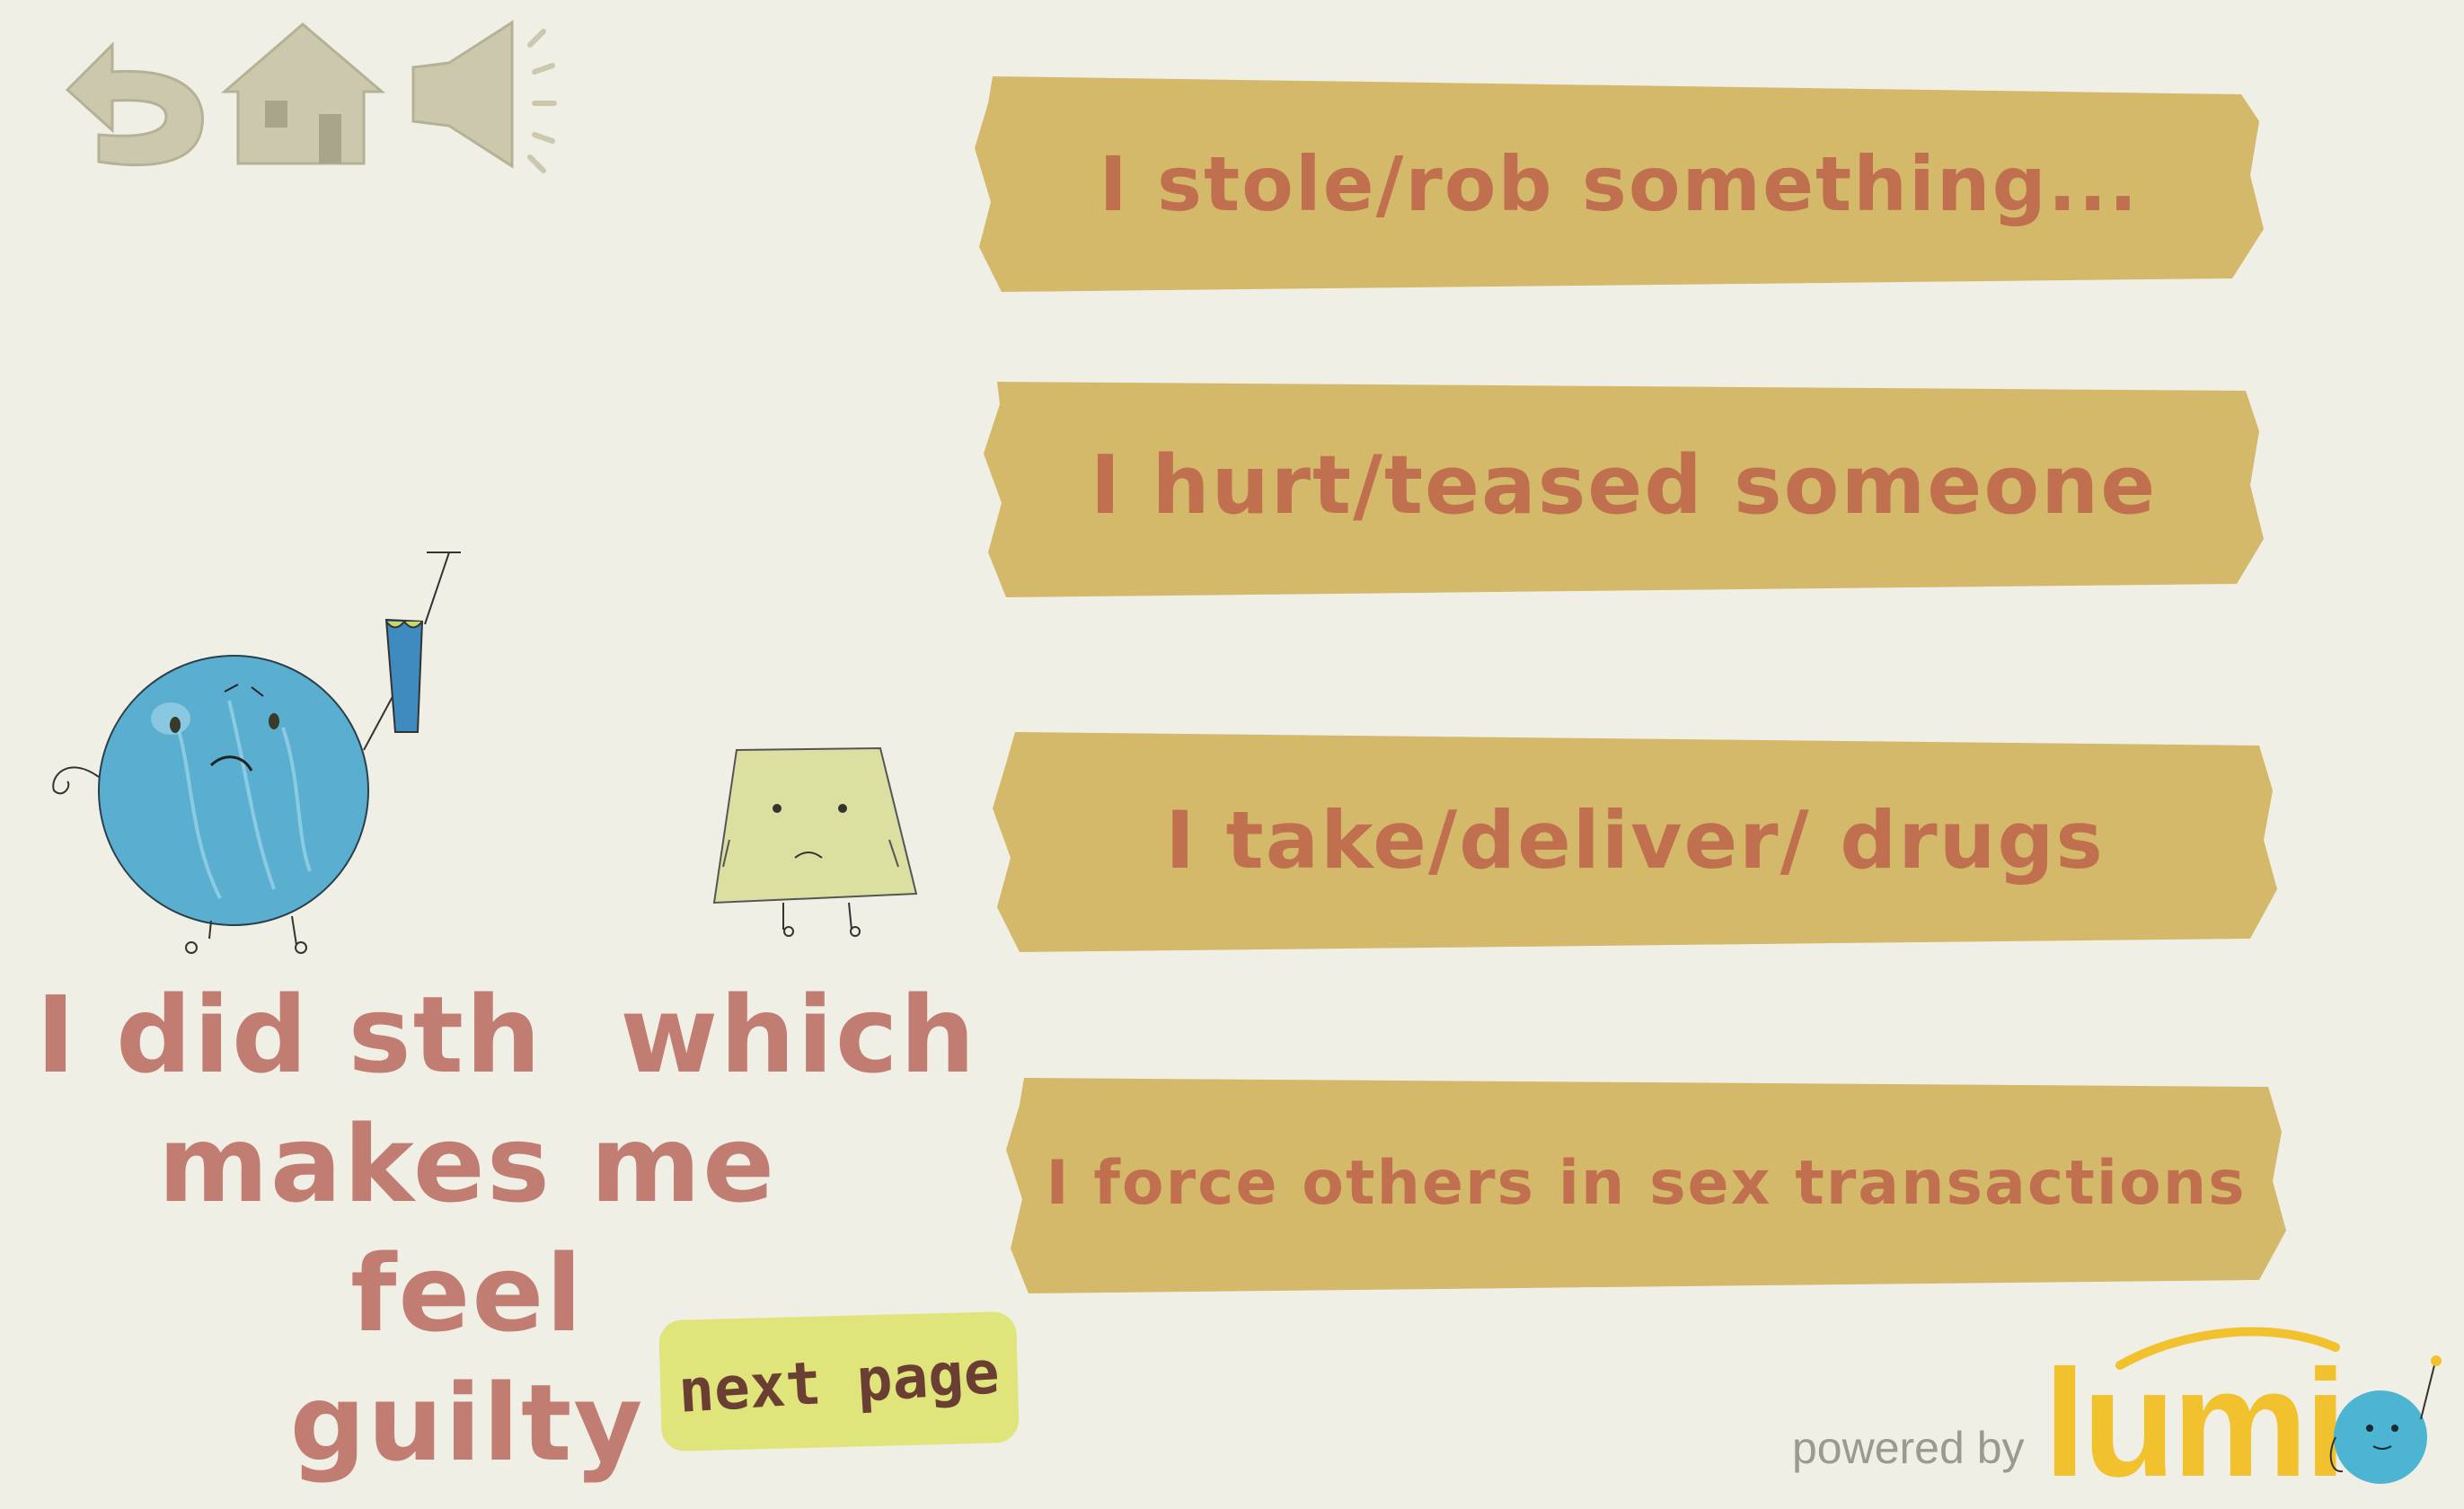 The height and width of the screenshot is (1509, 2464). Describe the element at coordinates (256, 753) in the screenshot. I see `blue-ball-character` at that location.